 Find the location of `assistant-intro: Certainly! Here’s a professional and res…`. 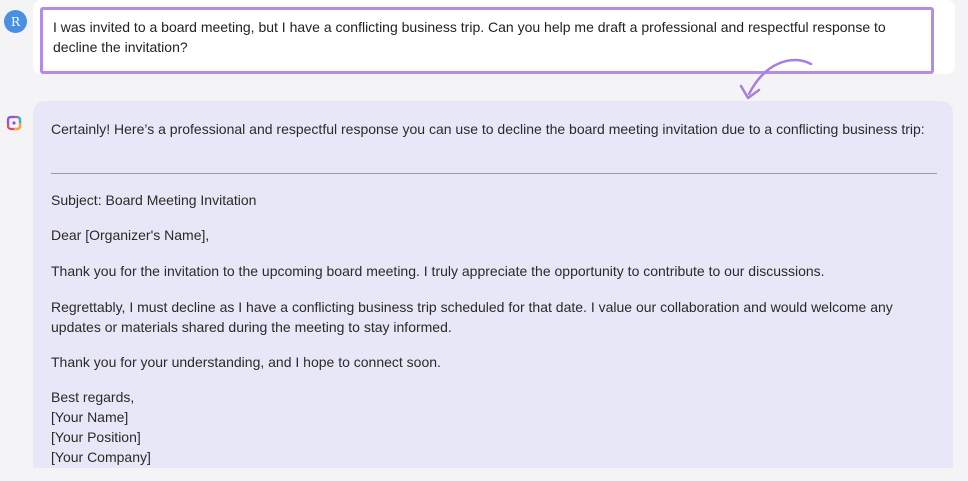

assistant-intro: Certainly! Here’s a professional and res… is located at coordinates (488, 129).